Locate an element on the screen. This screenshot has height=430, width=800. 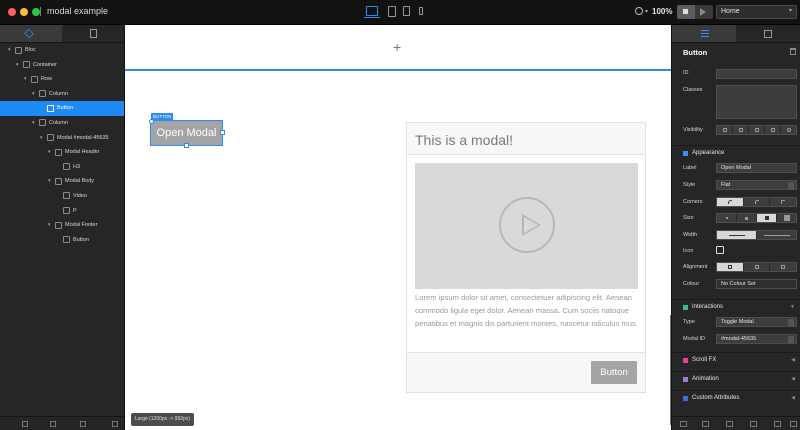
video-placeholder is located at coordinates (526, 226).